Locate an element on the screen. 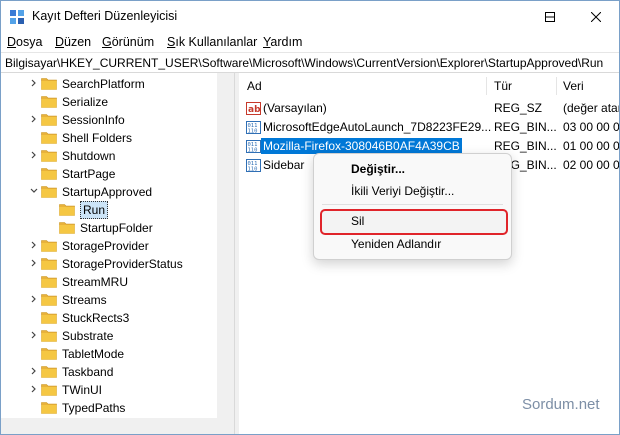 The height and width of the screenshot is (435, 620). menu-sik-kullanilanlar: Sık Kullanılanlar is located at coordinates (212, 42).